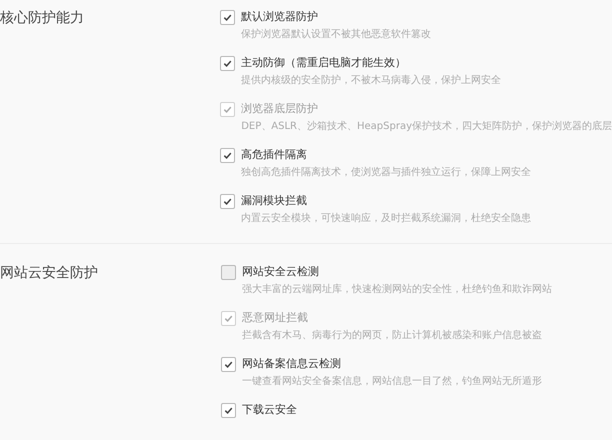 The height and width of the screenshot is (440, 612). Describe the element at coordinates (269, 410) in the screenshot. I see `option-label: 下载云安全` at that location.